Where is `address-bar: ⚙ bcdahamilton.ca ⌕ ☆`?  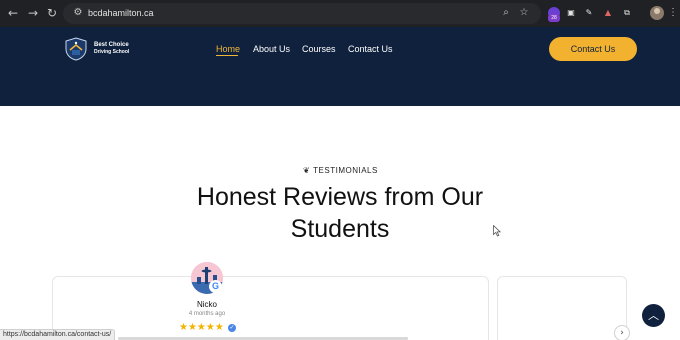
address-bar: ⚙ bcdahamilton.ca ⌕ ☆ is located at coordinates (302, 13).